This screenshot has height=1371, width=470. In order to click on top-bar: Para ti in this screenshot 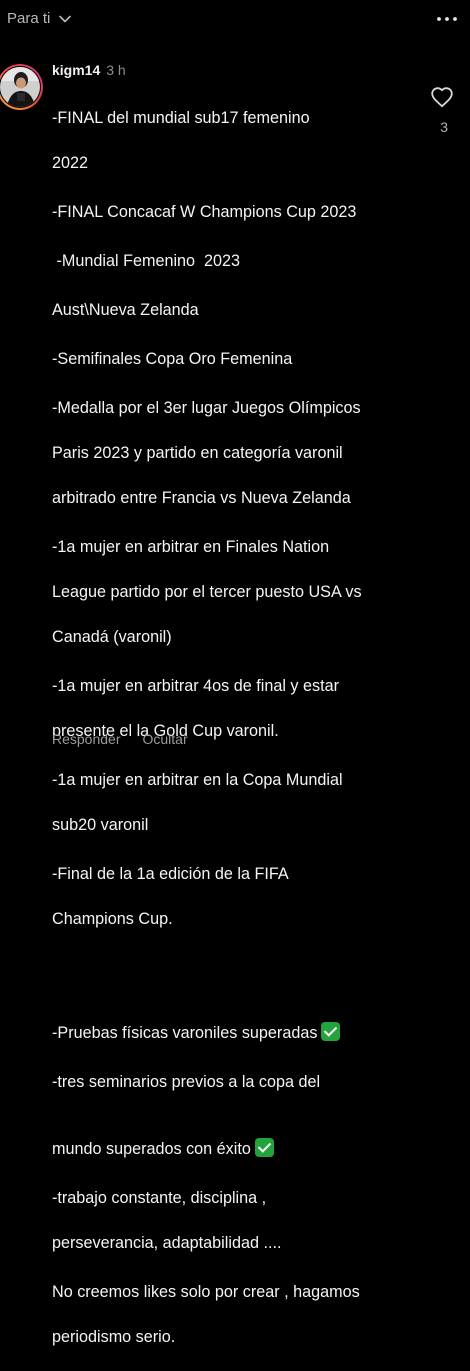, I will do `click(235, 21)`.